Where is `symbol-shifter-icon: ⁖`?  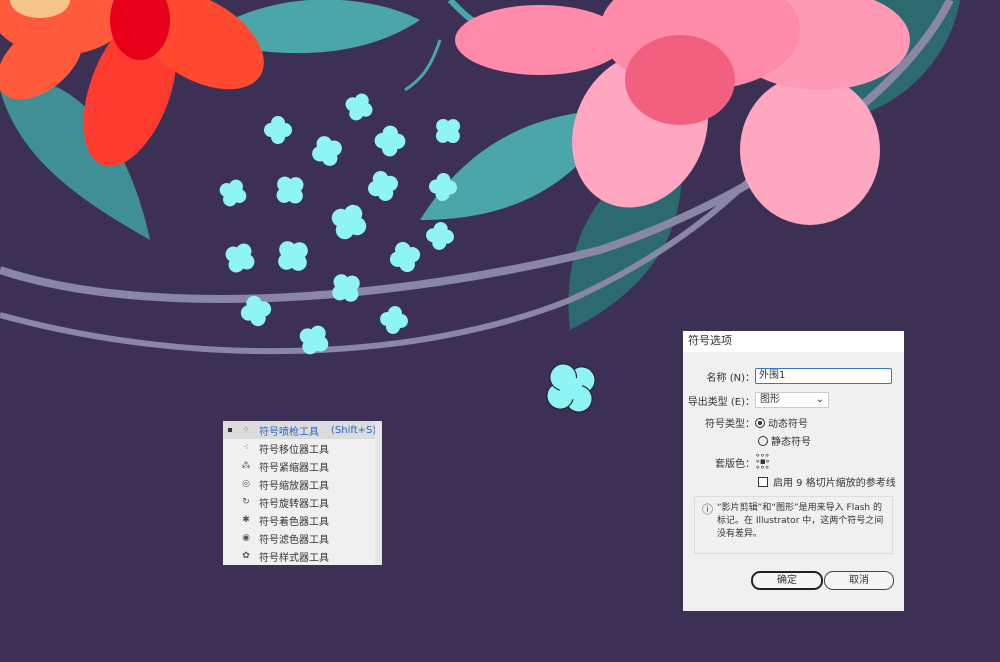 symbol-shifter-icon: ⁖ is located at coordinates (246, 448).